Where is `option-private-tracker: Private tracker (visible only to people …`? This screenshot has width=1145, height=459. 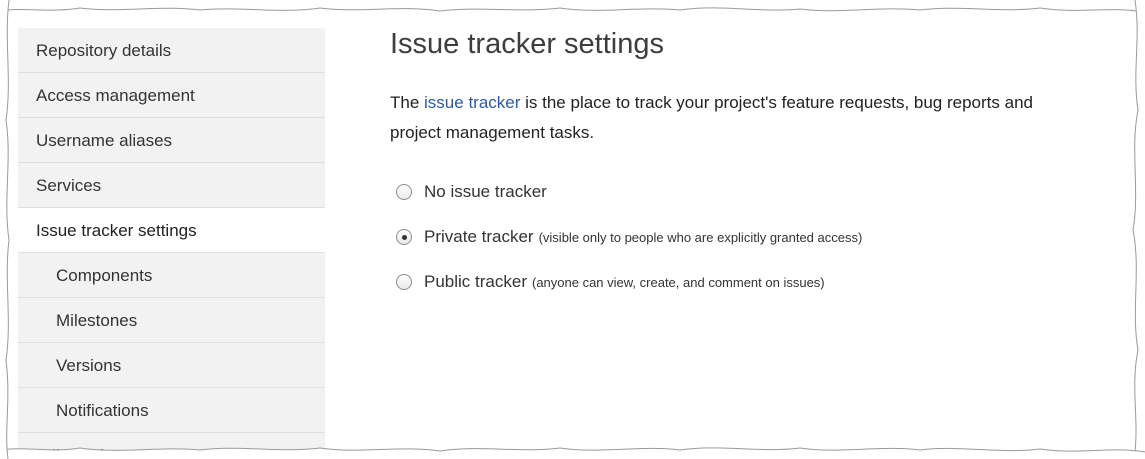 option-private-tracker: Private tracker (visible only to people … is located at coordinates (770, 237).